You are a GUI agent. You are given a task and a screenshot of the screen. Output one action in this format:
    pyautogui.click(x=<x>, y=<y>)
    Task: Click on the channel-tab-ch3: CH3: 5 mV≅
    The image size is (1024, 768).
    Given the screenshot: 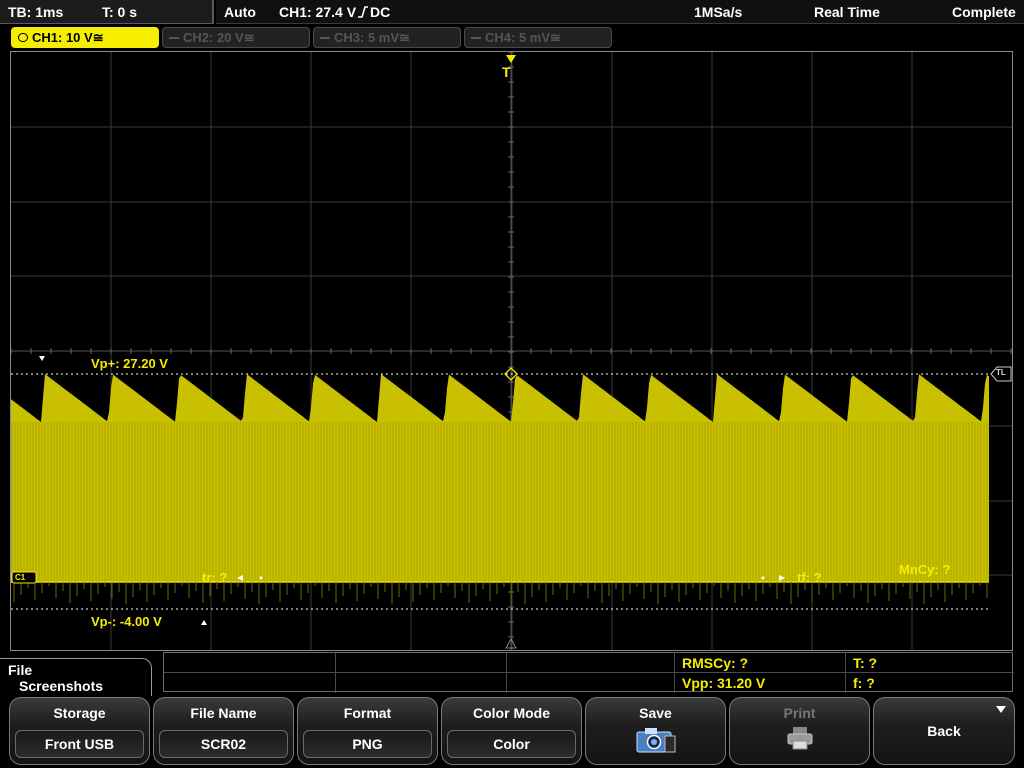 What is the action you would take?
    pyautogui.click(x=387, y=37)
    